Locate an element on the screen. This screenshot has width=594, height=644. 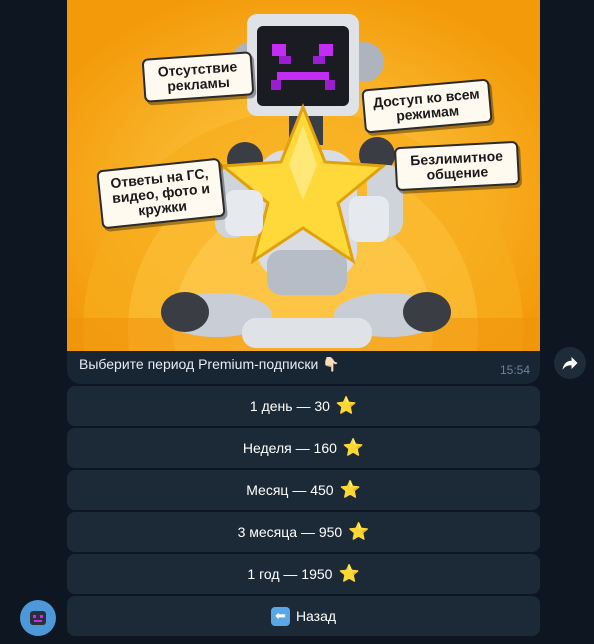
feature-sticker-unlimited: Безлимитное общение is located at coordinates (457, 166).